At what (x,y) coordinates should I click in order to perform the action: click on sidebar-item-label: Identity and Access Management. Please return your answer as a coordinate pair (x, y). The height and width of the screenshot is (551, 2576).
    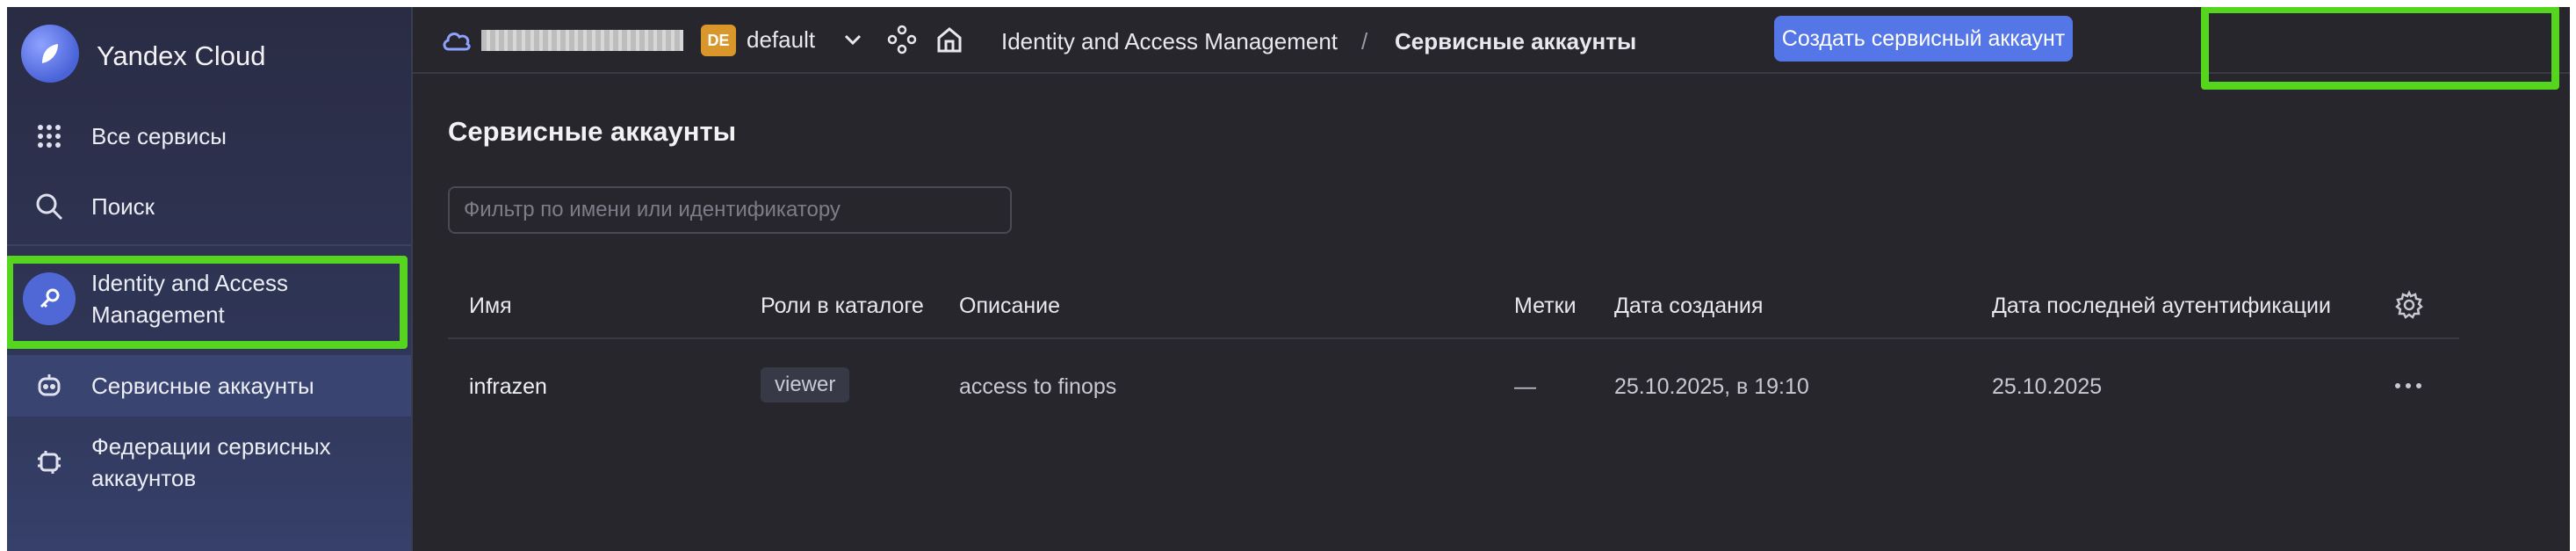
    Looking at the image, I should click on (190, 299).